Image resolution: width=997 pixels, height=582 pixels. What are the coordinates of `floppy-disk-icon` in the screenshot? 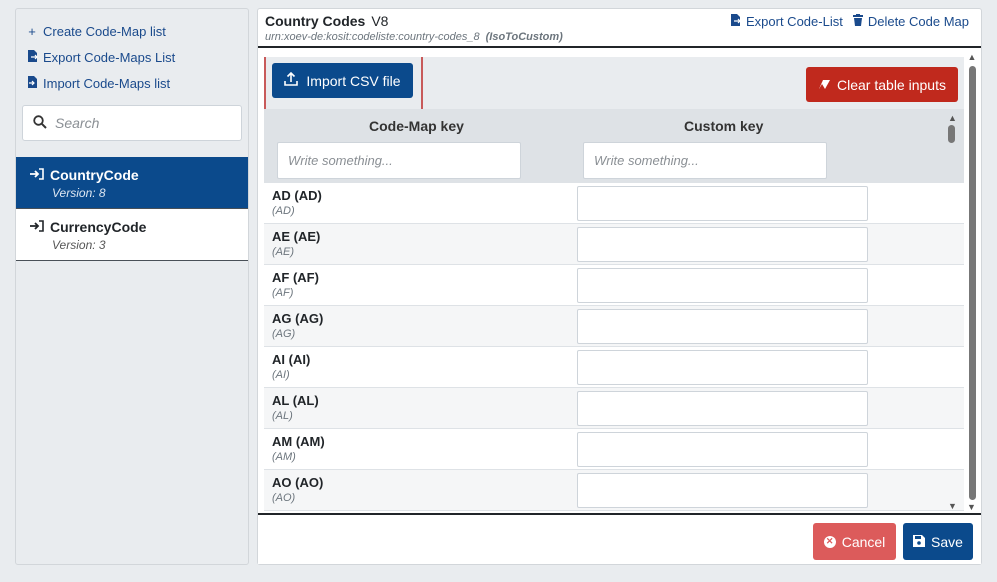 It's located at (919, 542).